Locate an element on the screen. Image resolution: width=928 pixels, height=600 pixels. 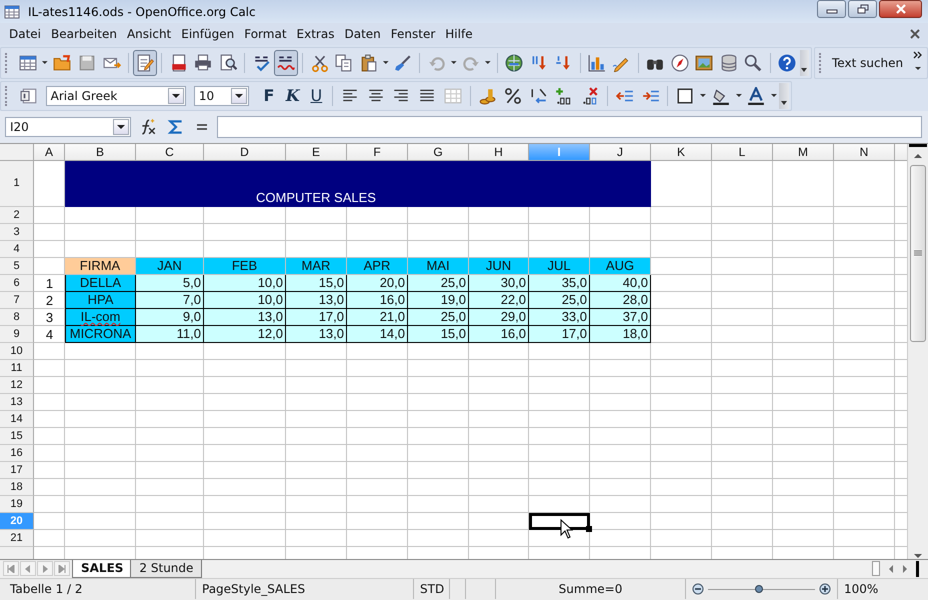
next-sheet-button is located at coordinates (45, 568).